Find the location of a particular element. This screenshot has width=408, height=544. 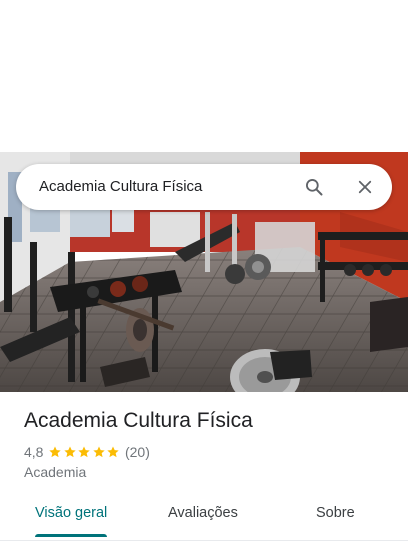

search-input: Academia Cultura Física is located at coordinates (120, 186).